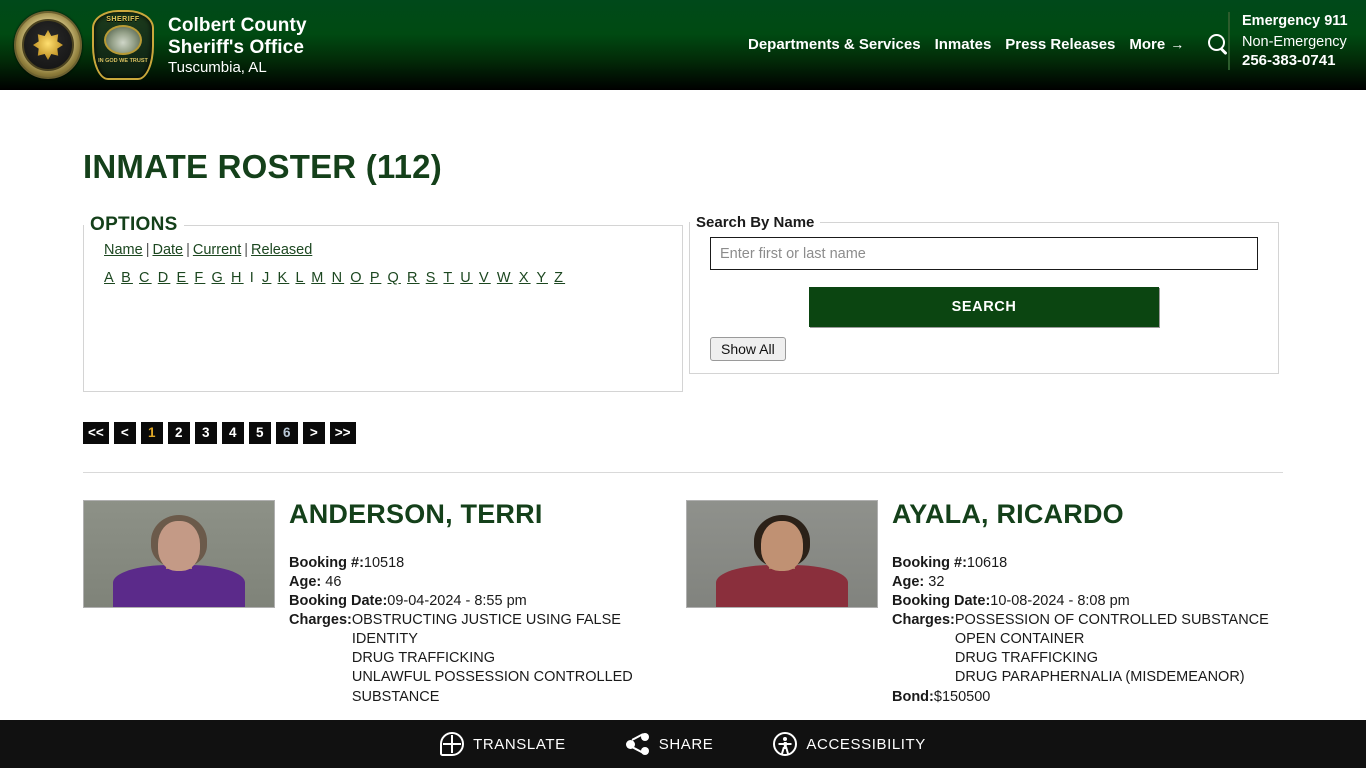 This screenshot has width=1366, height=768. Describe the element at coordinates (984, 253) in the screenshot. I see `search-input` at that location.